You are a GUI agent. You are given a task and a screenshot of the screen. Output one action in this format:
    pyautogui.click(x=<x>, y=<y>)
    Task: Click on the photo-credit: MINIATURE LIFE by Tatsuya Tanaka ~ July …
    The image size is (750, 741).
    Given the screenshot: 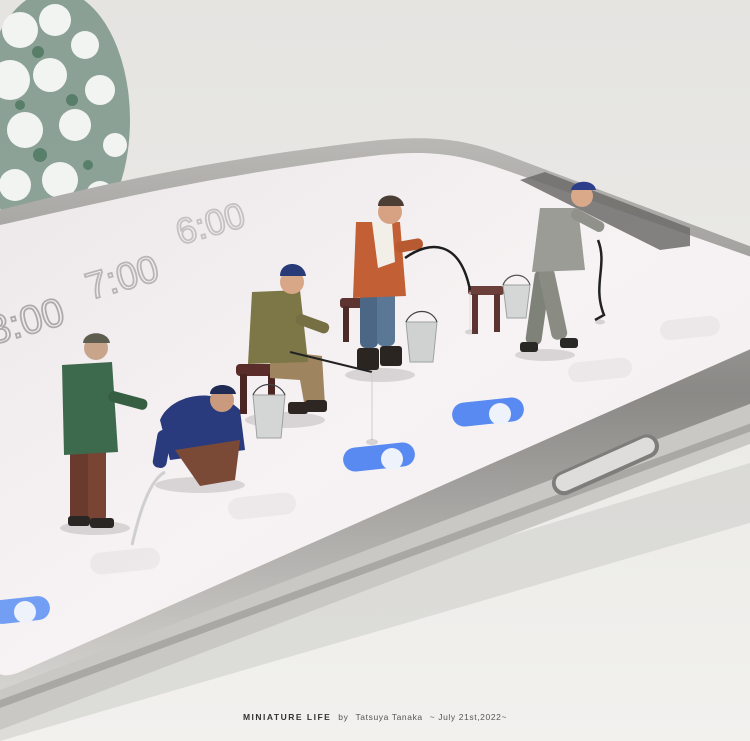 What is the action you would take?
    pyautogui.click(x=375, y=717)
    